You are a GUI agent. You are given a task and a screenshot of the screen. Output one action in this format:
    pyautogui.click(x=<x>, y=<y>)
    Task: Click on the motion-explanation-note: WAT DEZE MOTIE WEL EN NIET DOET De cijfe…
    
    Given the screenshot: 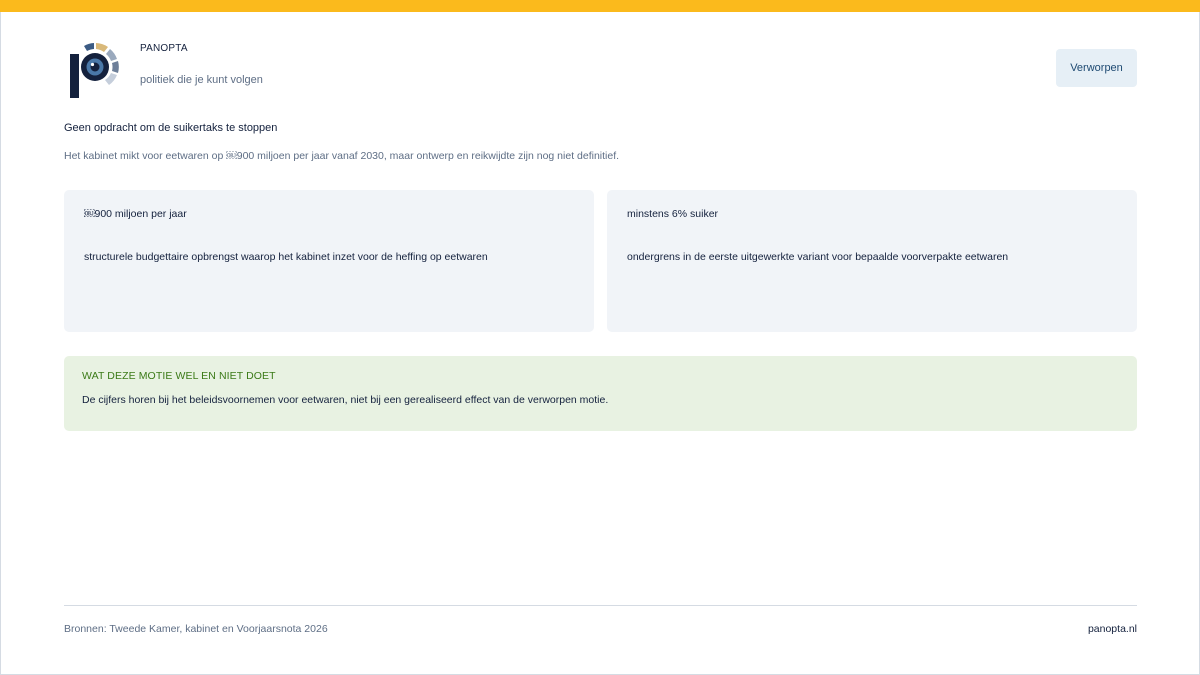 What is the action you would take?
    pyautogui.click(x=600, y=393)
    